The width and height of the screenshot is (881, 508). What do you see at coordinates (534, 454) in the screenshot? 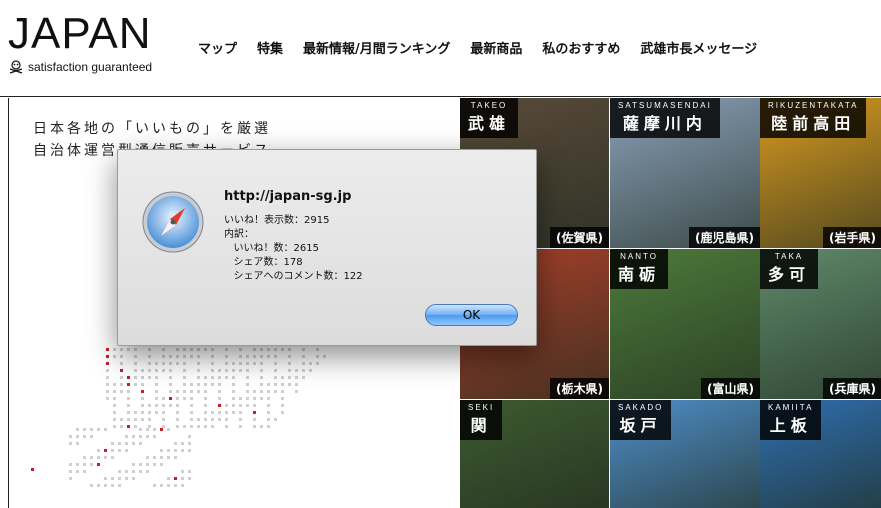
I see `municipality-tile: SEKI 関` at bounding box center [534, 454].